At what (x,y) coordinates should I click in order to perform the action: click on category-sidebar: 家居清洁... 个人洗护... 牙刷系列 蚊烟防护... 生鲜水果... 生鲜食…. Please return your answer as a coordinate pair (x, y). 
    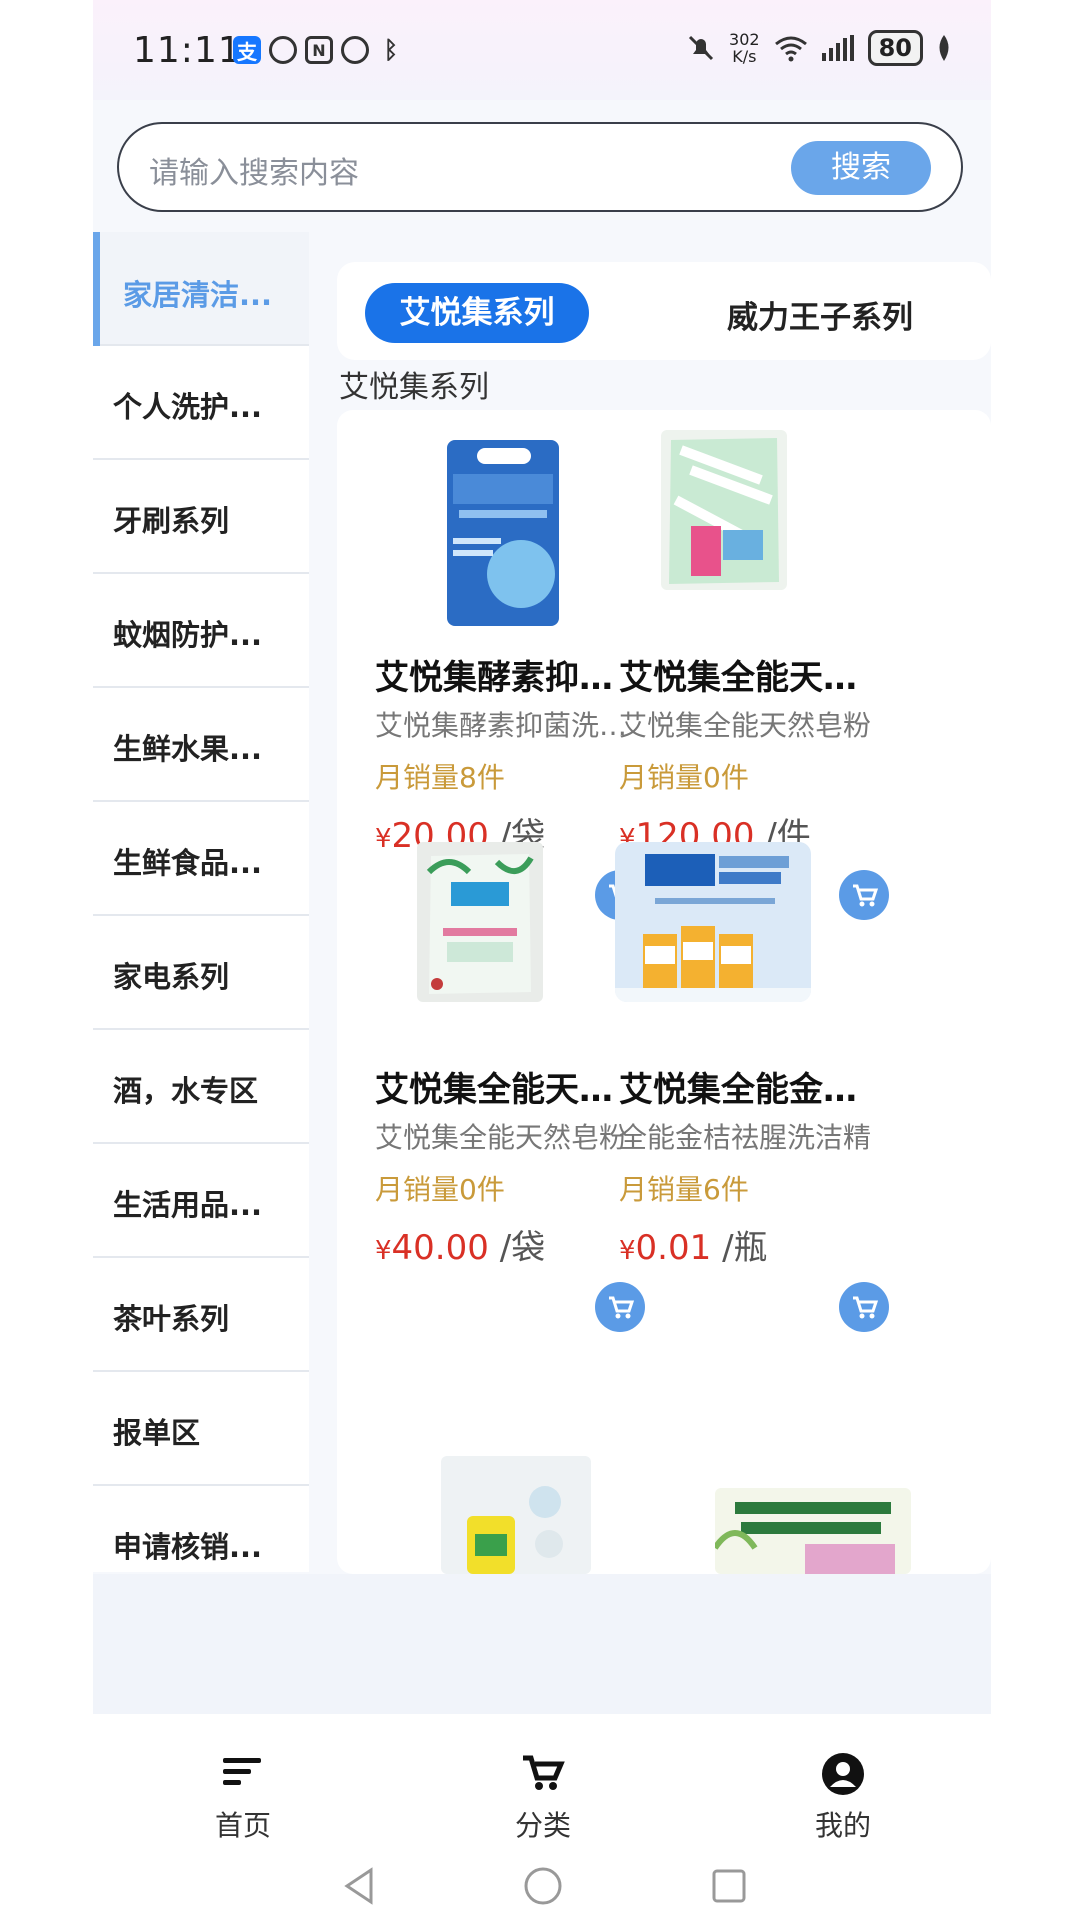
    Looking at the image, I should click on (201, 902).